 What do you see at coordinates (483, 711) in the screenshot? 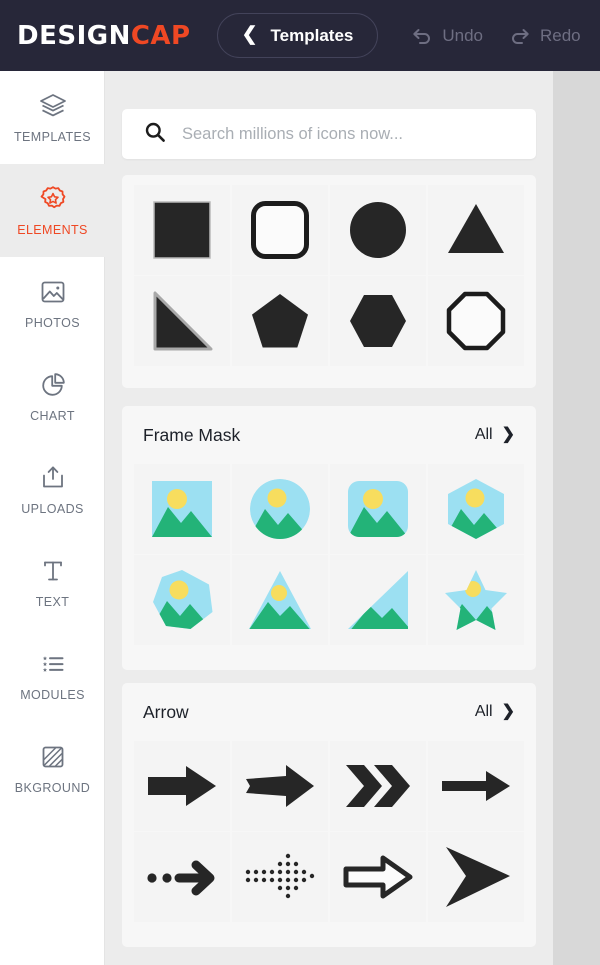
I see `arrow-all-label: All` at bounding box center [483, 711].